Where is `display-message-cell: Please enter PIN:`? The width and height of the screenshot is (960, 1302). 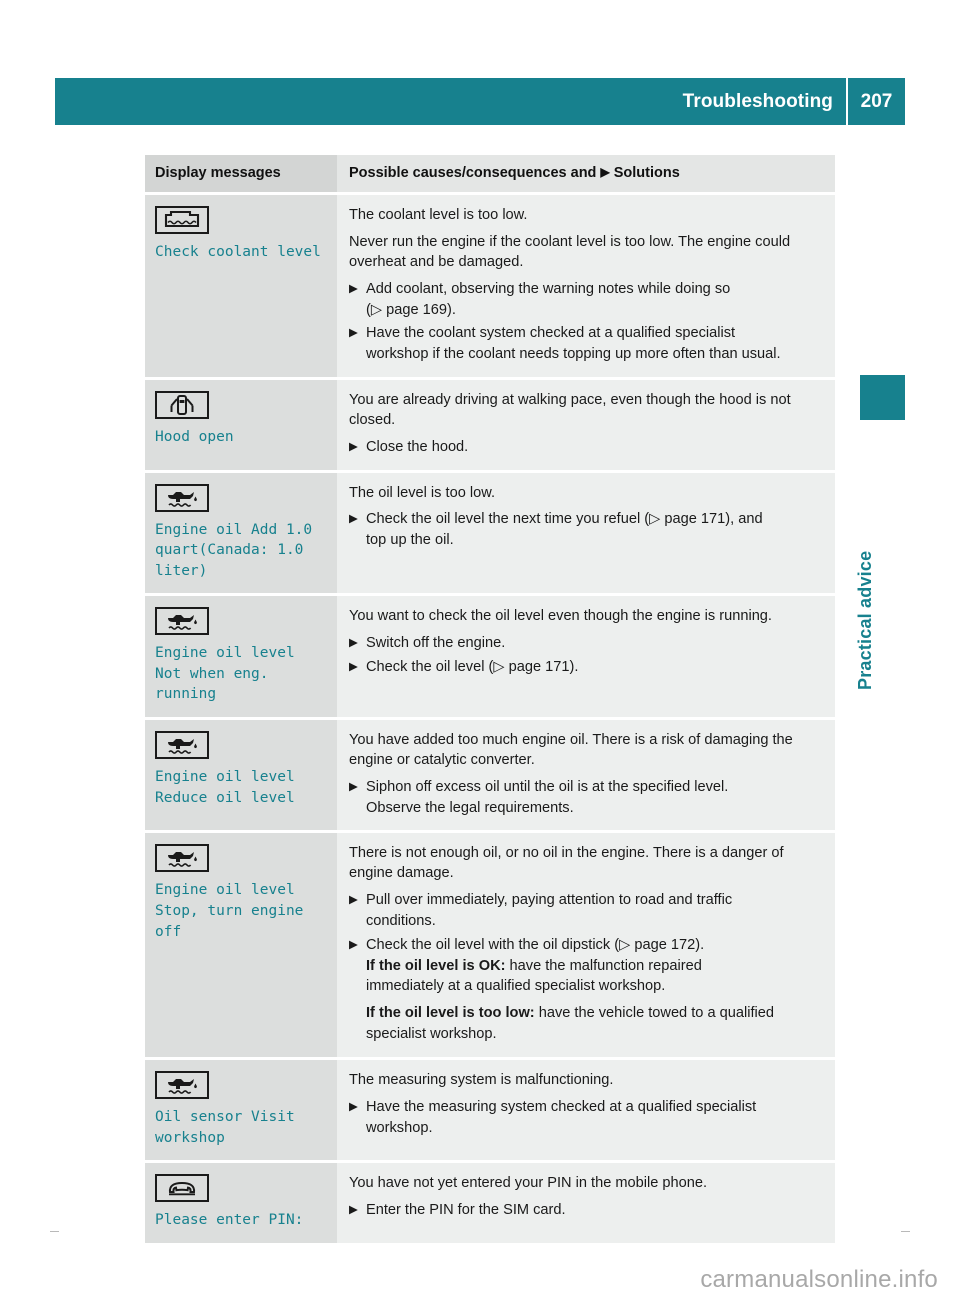 display-message-cell: Please enter PIN: is located at coordinates (241, 1203).